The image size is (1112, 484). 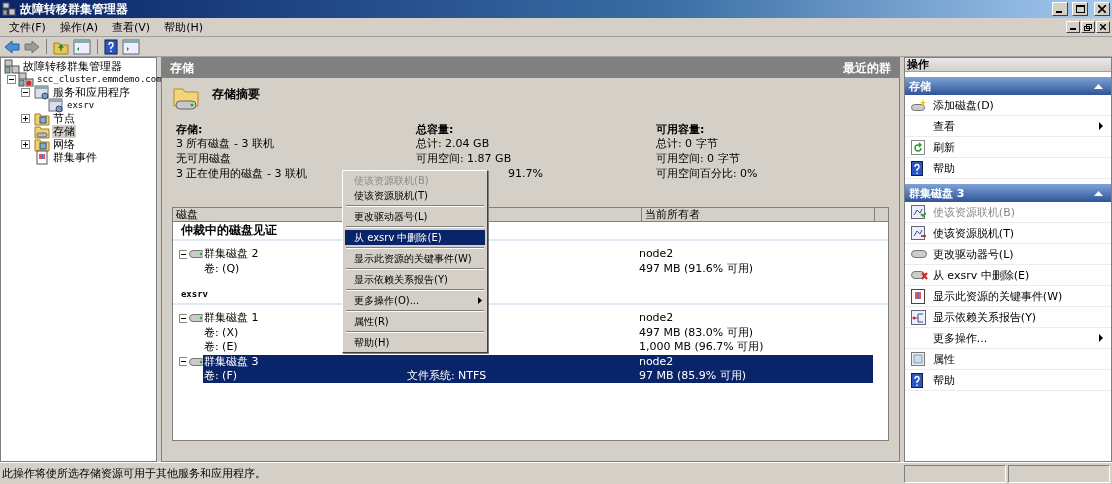 What do you see at coordinates (706, 173) in the screenshot?
I see `summary-line: 可用空间百分比: 0%` at bounding box center [706, 173].